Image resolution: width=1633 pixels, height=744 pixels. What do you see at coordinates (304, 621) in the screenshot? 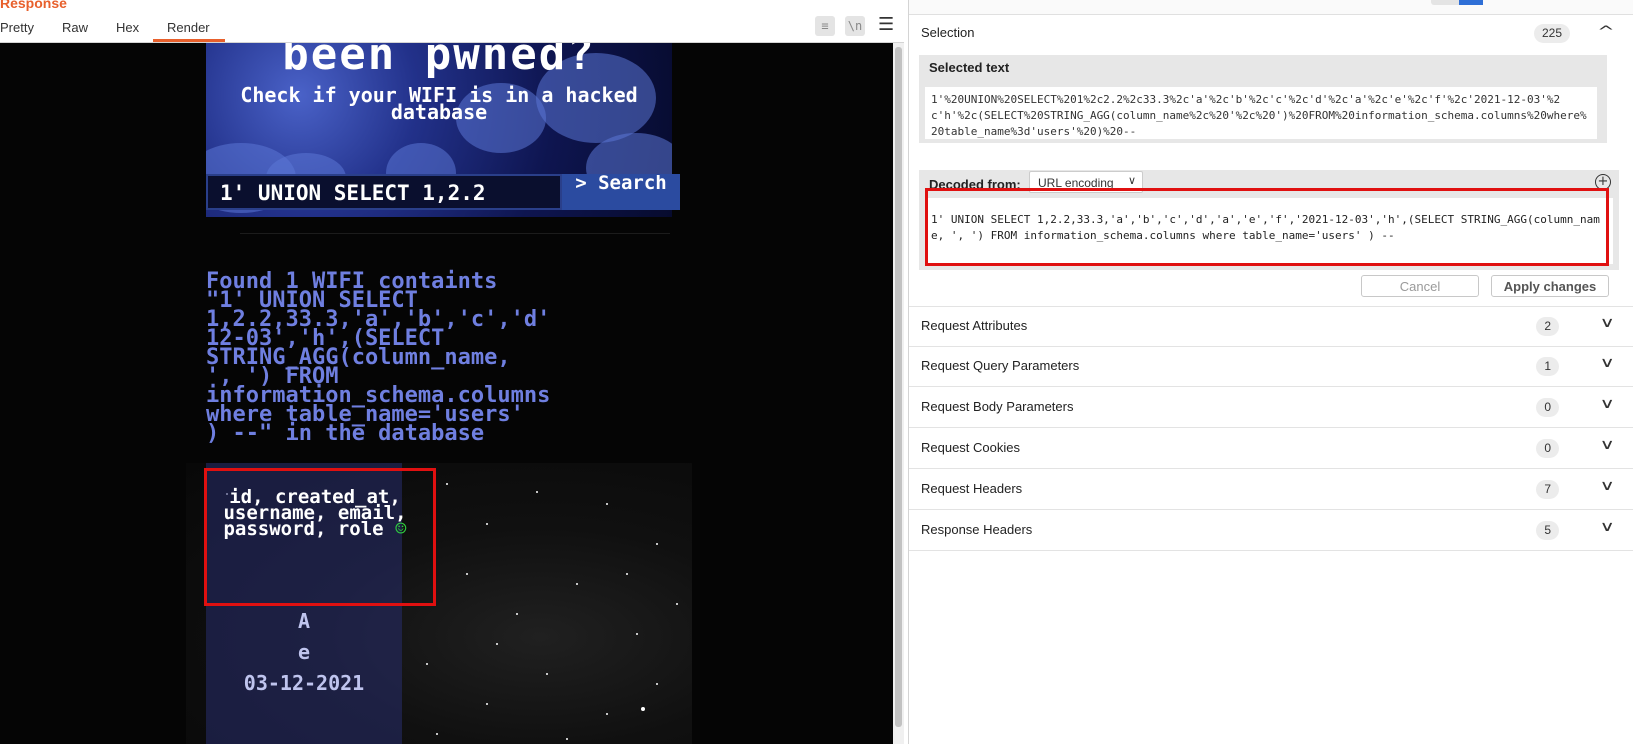
I see `card-line: A` at bounding box center [304, 621].